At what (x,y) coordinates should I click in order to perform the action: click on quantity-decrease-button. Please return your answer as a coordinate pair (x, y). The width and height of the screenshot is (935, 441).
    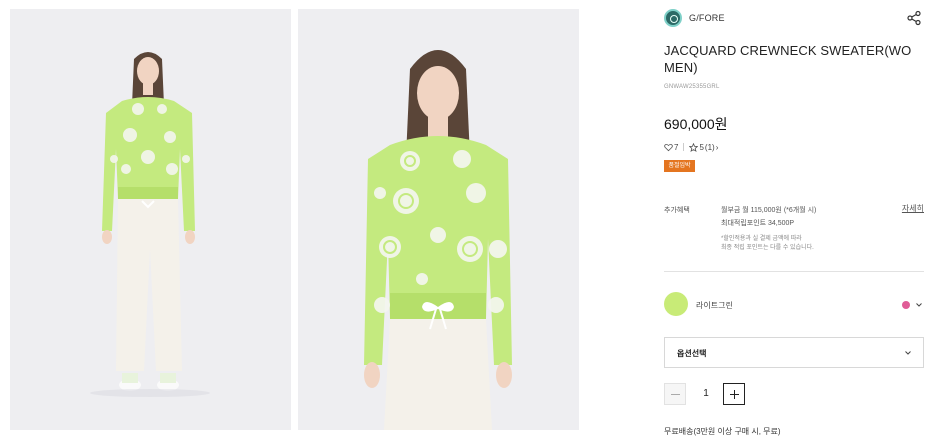
    Looking at the image, I should click on (675, 394).